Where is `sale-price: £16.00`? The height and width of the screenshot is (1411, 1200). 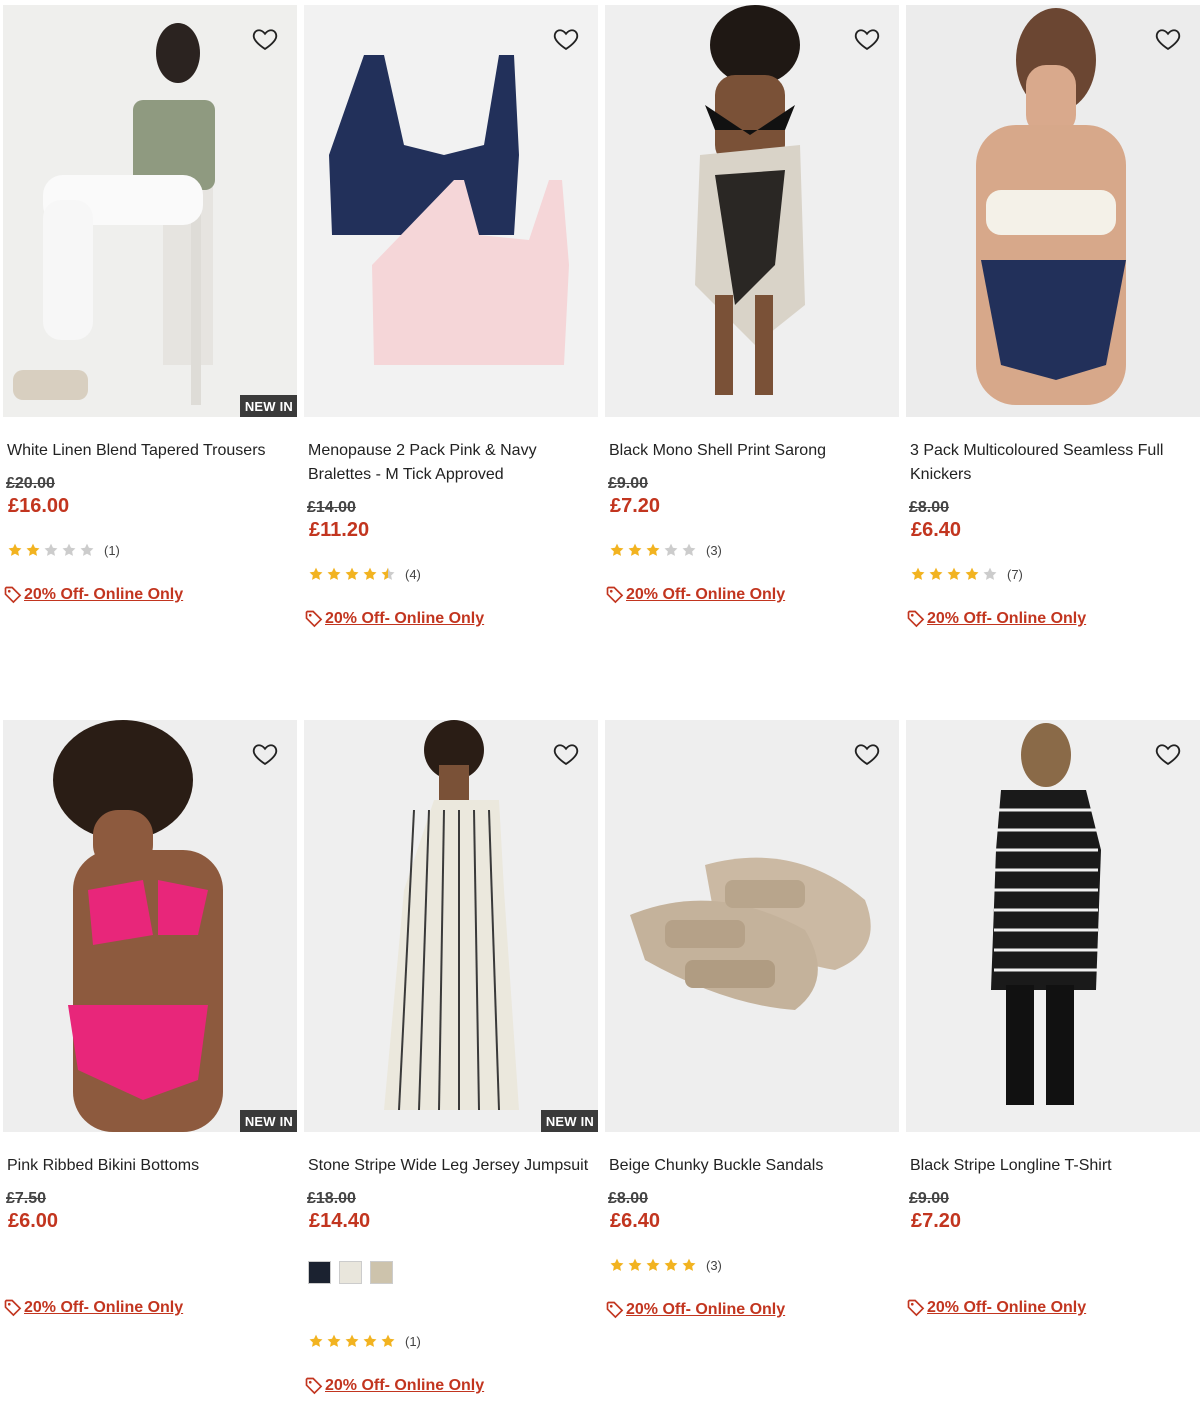
sale-price: £16.00 is located at coordinates (39, 506).